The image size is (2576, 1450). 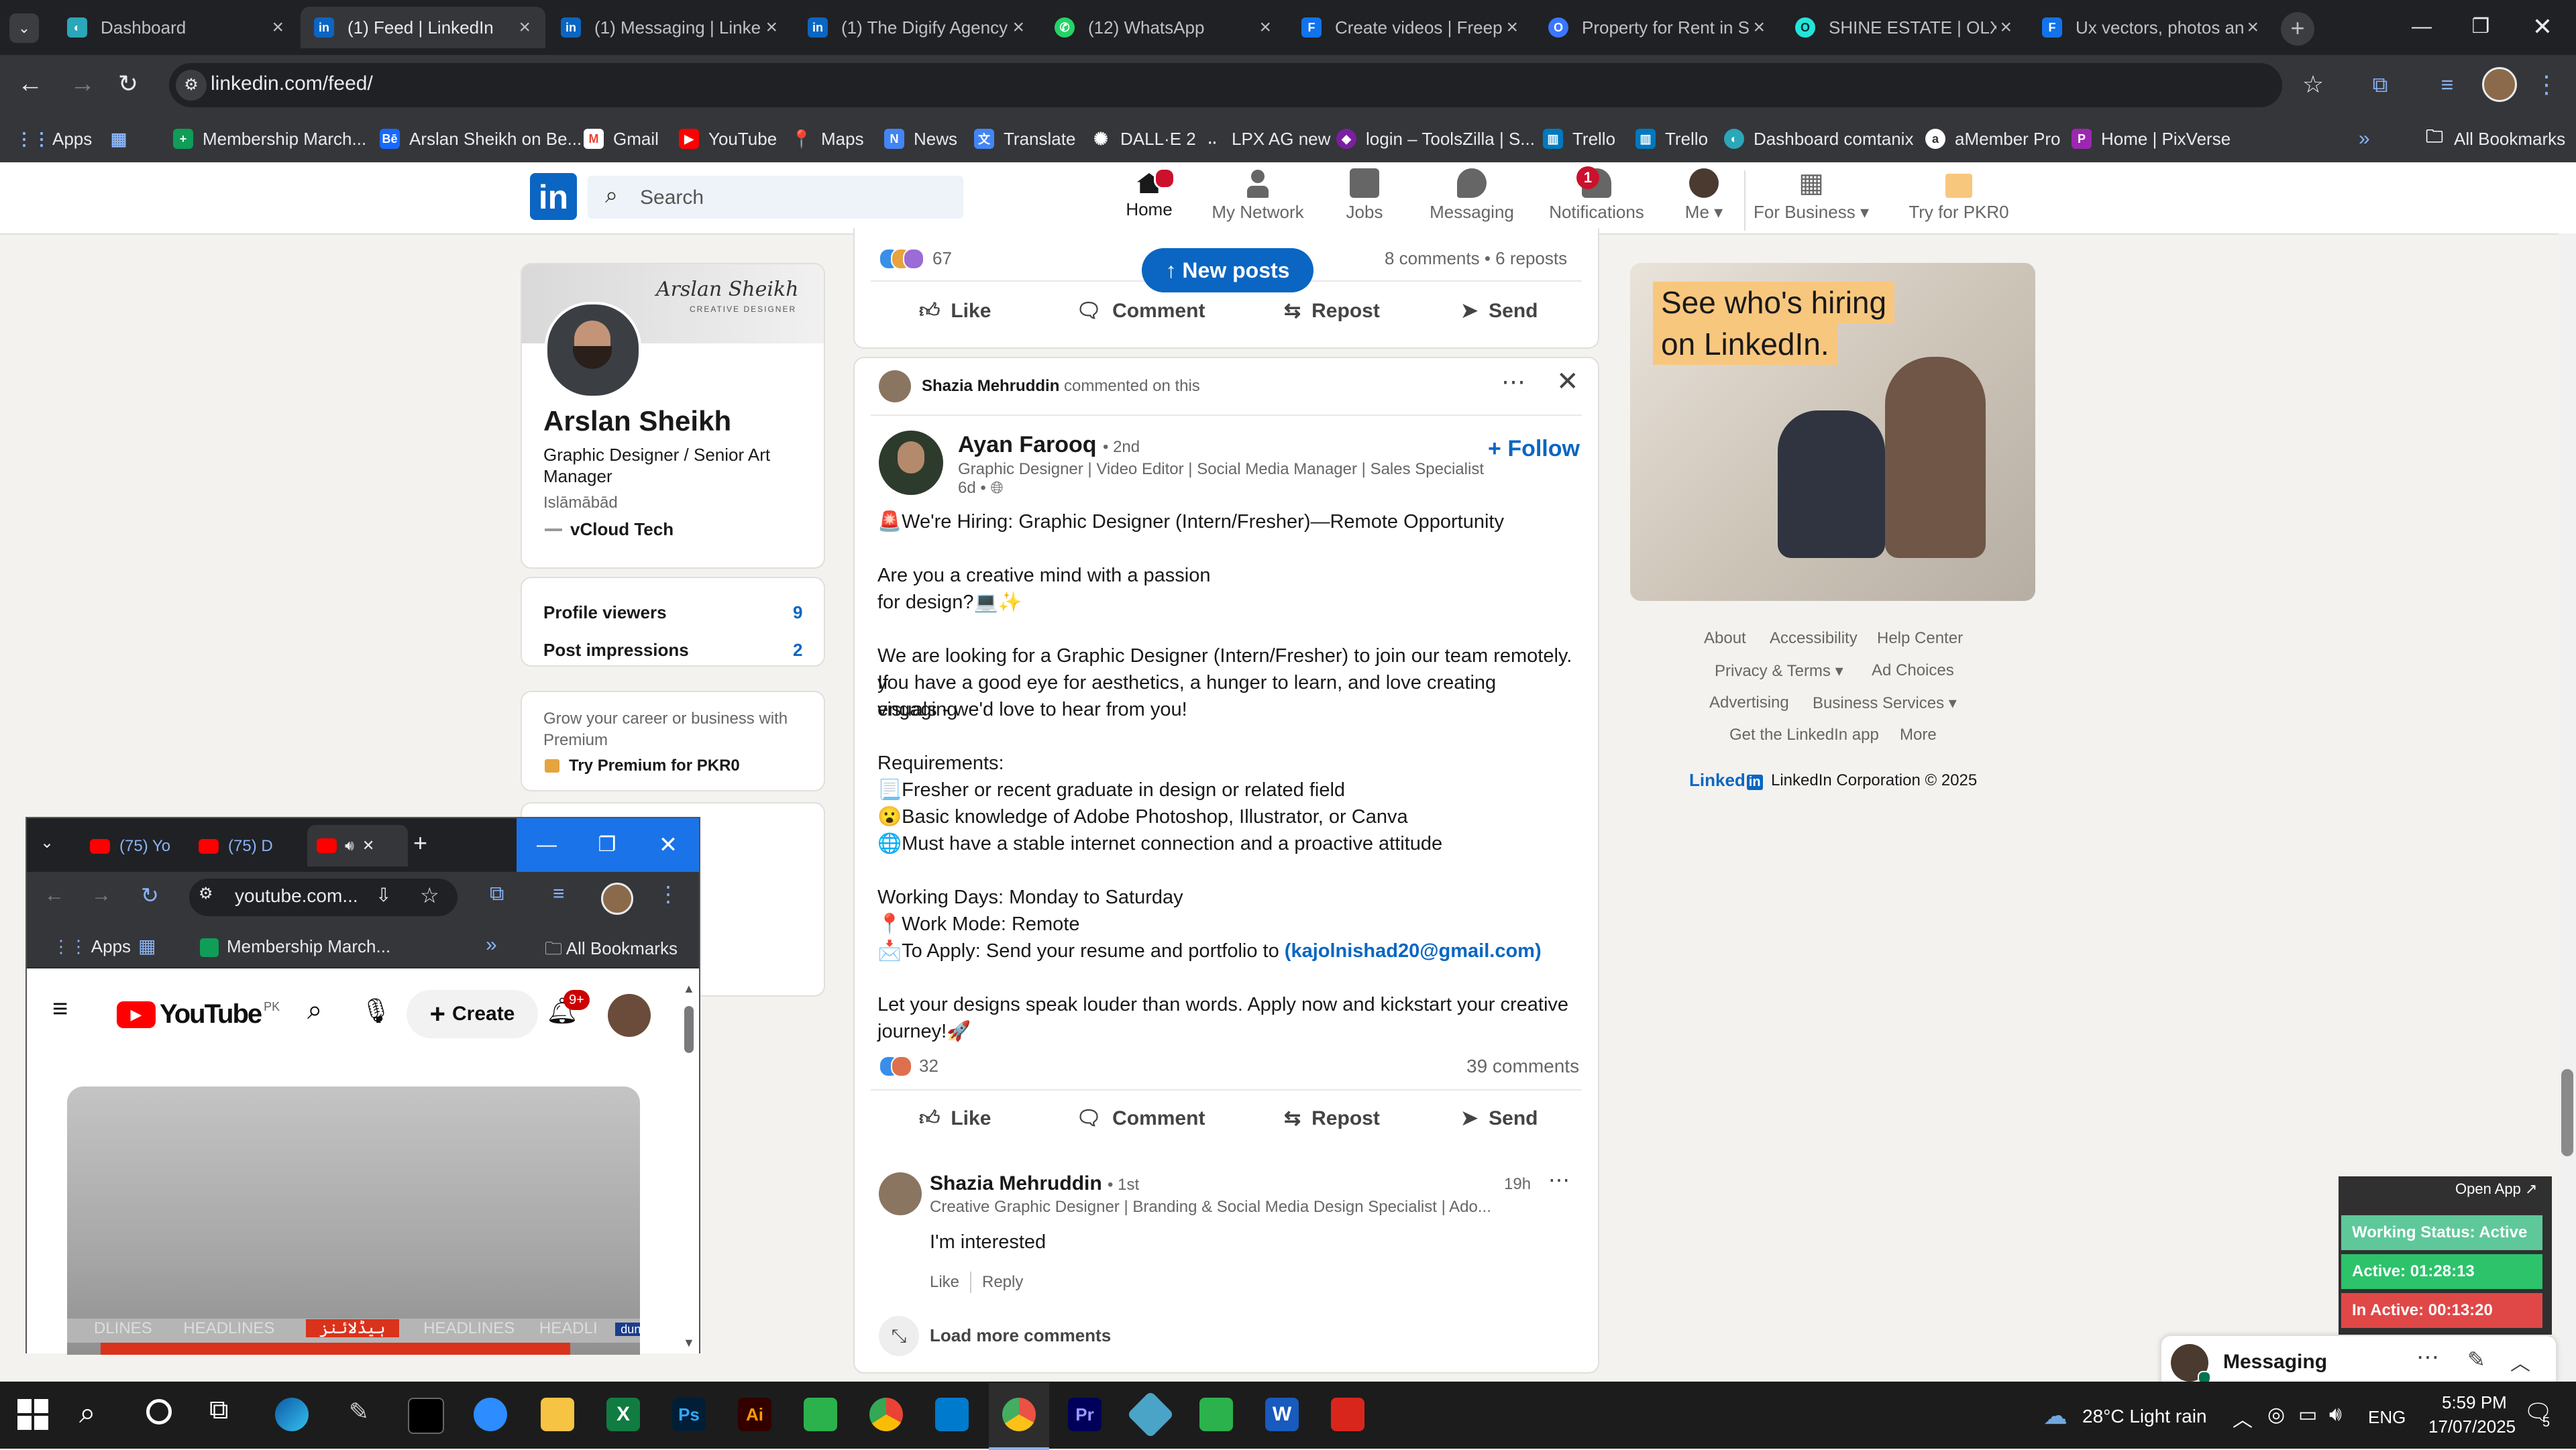 What do you see at coordinates (895, 386) in the screenshot?
I see `context-avatar` at bounding box center [895, 386].